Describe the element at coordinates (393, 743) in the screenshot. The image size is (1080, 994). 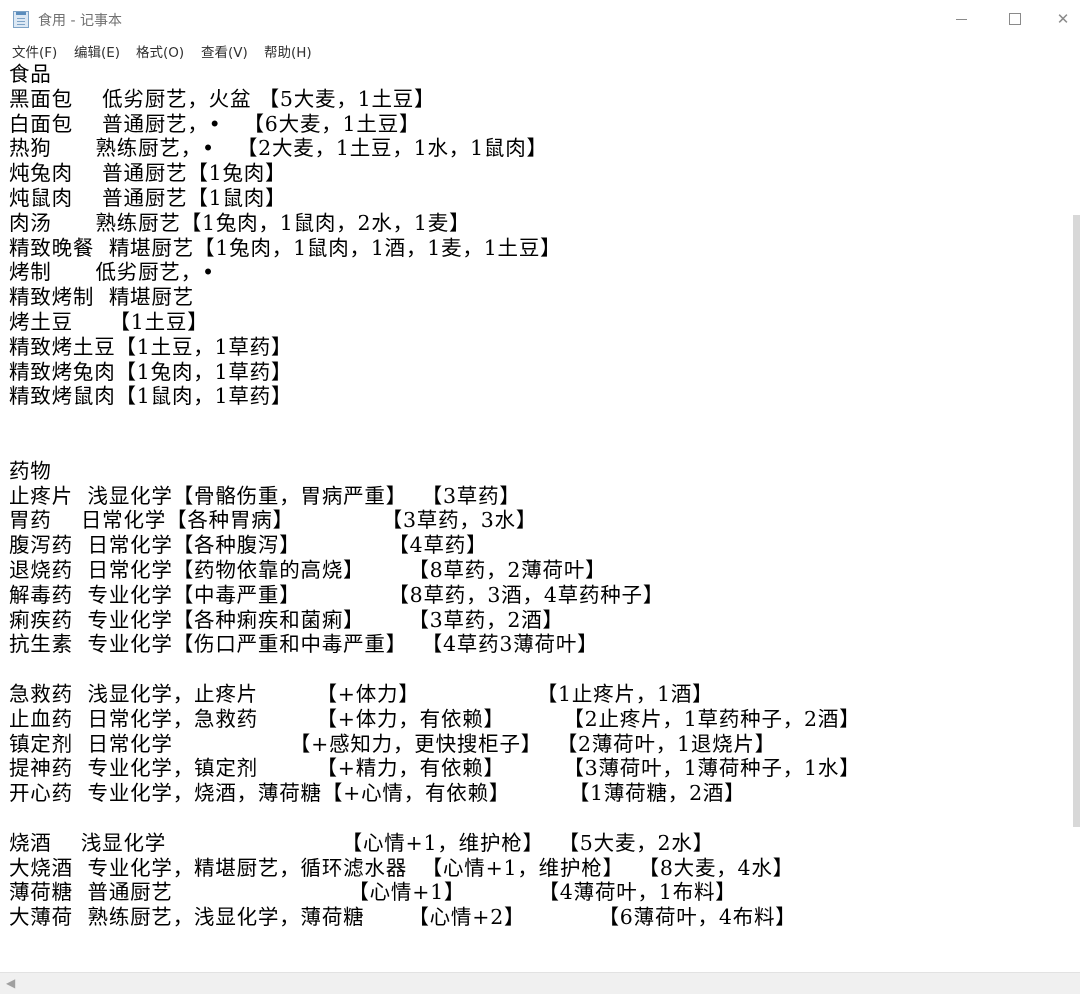
I see `text-line: 镇定剂 日常化学 【+感知力，更快搜柜子】 【2薄荷叶，1退烧片】` at that location.